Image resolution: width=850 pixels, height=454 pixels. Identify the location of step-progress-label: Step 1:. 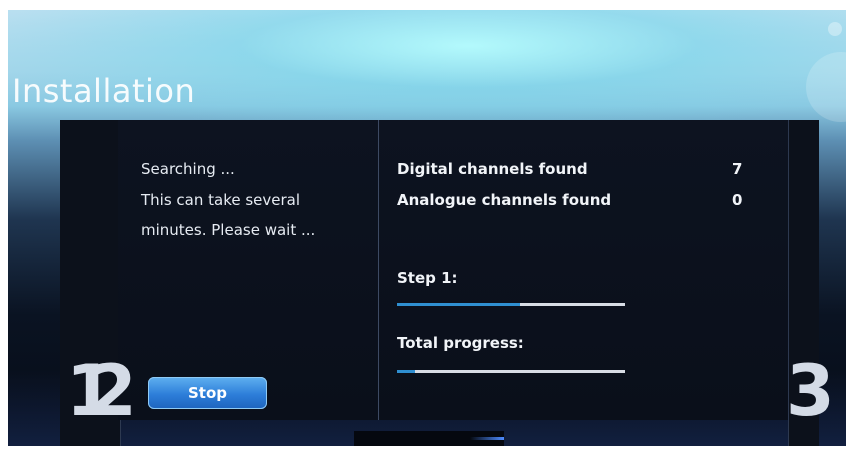
(427, 278).